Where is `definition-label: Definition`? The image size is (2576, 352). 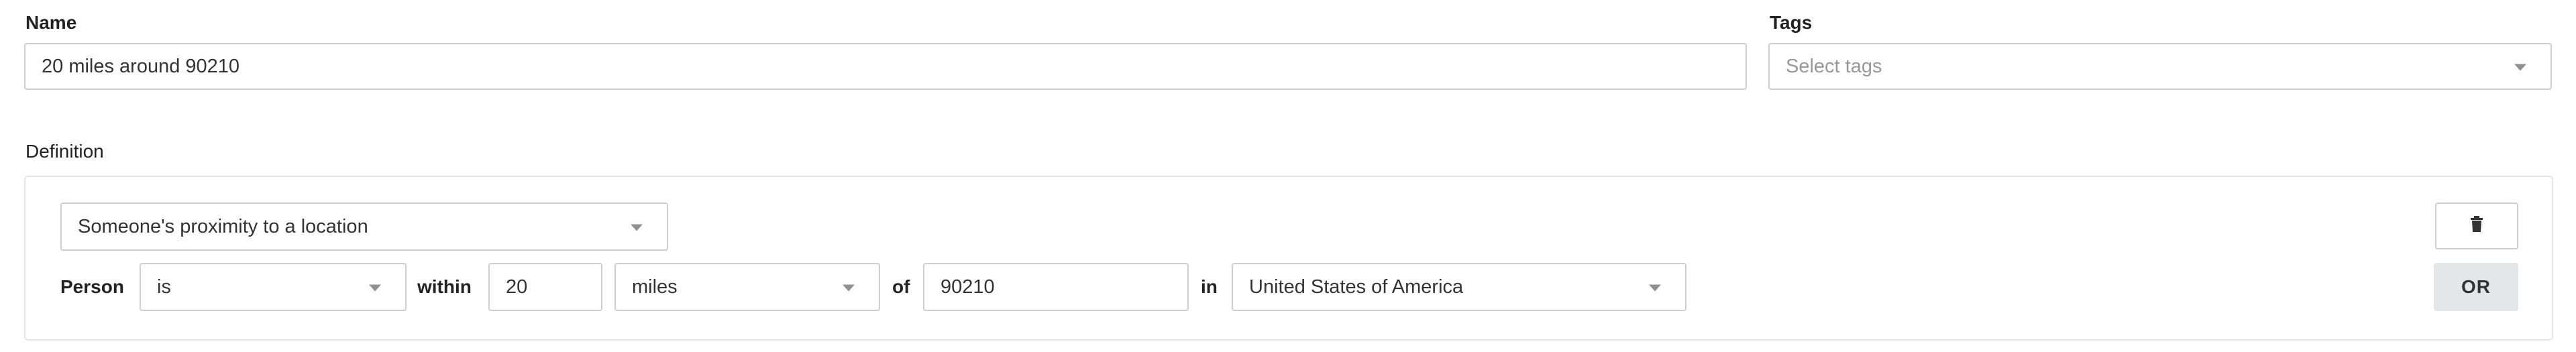 definition-label: Definition is located at coordinates (64, 151).